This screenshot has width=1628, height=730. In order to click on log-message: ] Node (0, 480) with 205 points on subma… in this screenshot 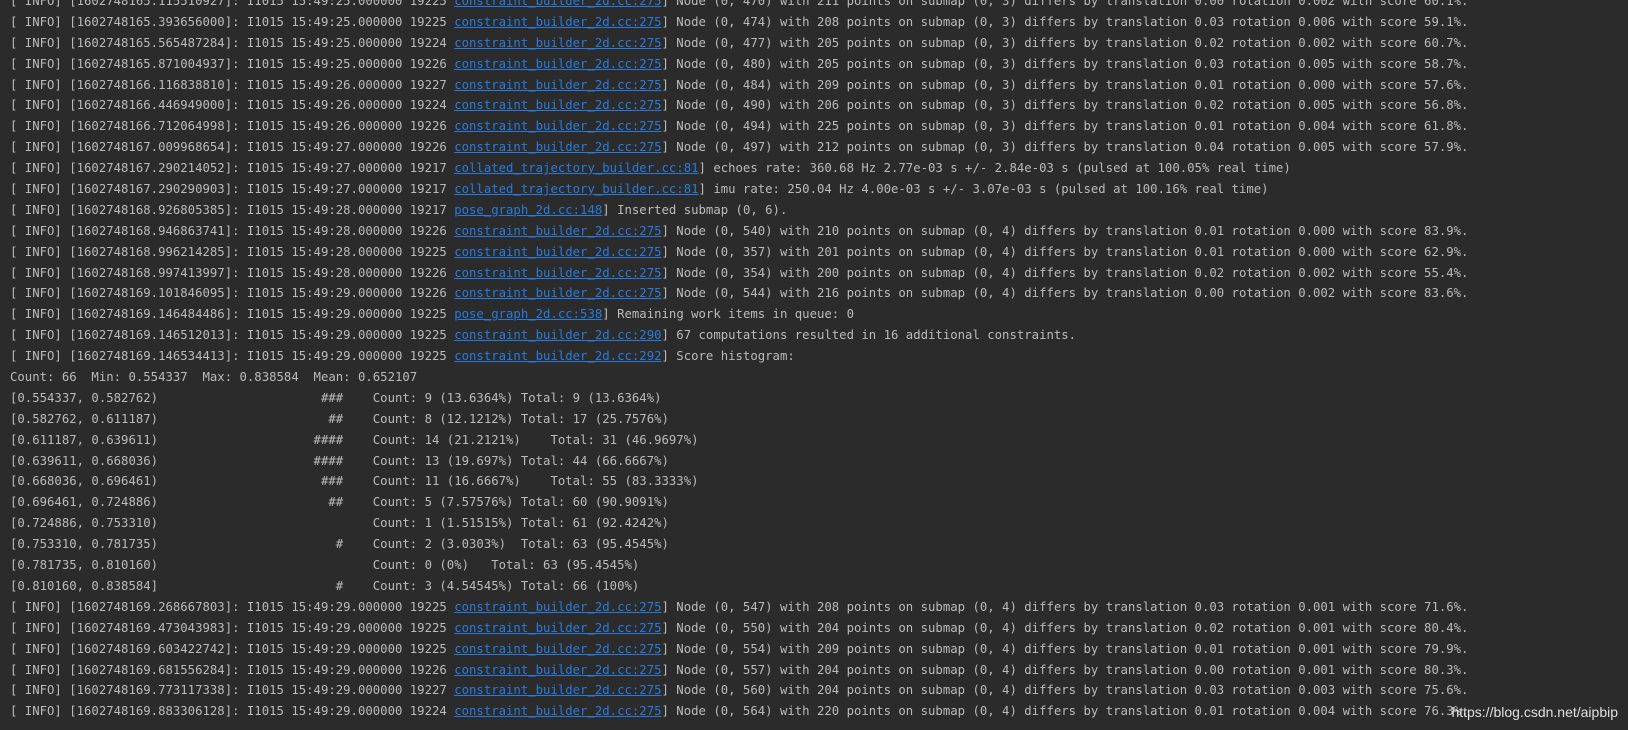, I will do `click(1065, 63)`.